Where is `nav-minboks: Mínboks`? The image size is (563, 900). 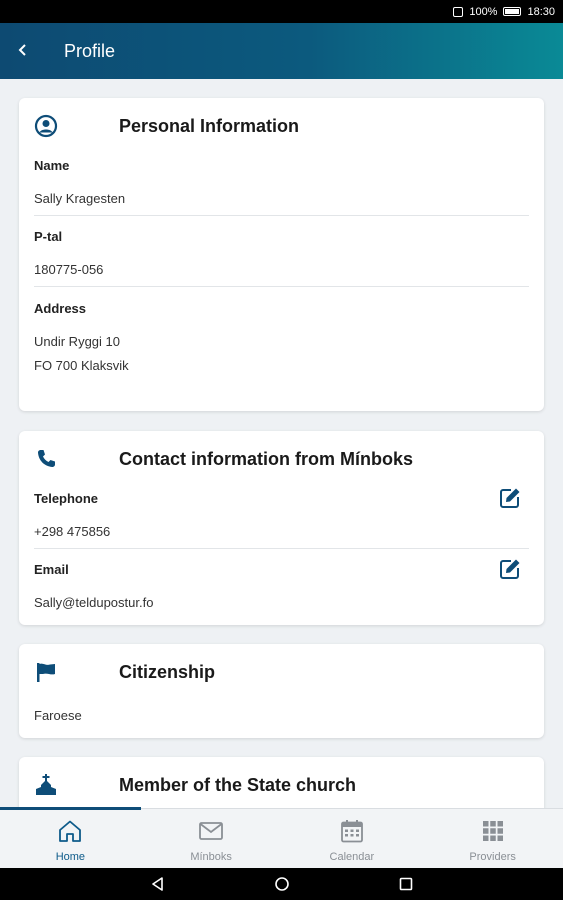 nav-minboks: Mínboks is located at coordinates (211, 838).